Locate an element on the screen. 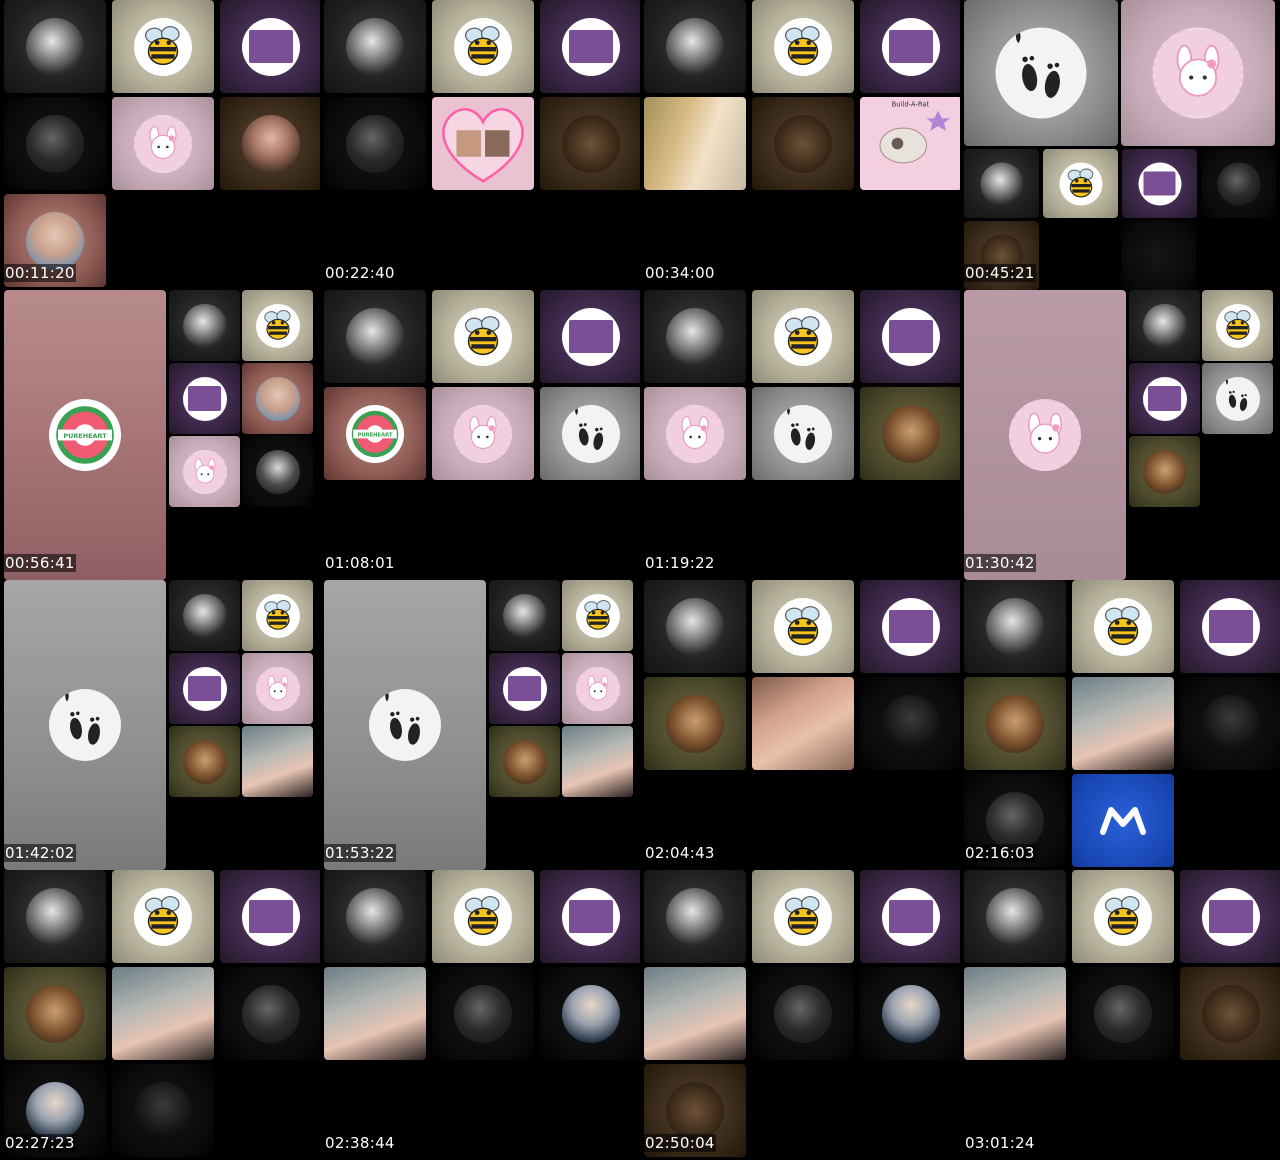 The width and height of the screenshot is (1280, 1160). thumbnail-cell: 01:42:02 is located at coordinates (160, 725).